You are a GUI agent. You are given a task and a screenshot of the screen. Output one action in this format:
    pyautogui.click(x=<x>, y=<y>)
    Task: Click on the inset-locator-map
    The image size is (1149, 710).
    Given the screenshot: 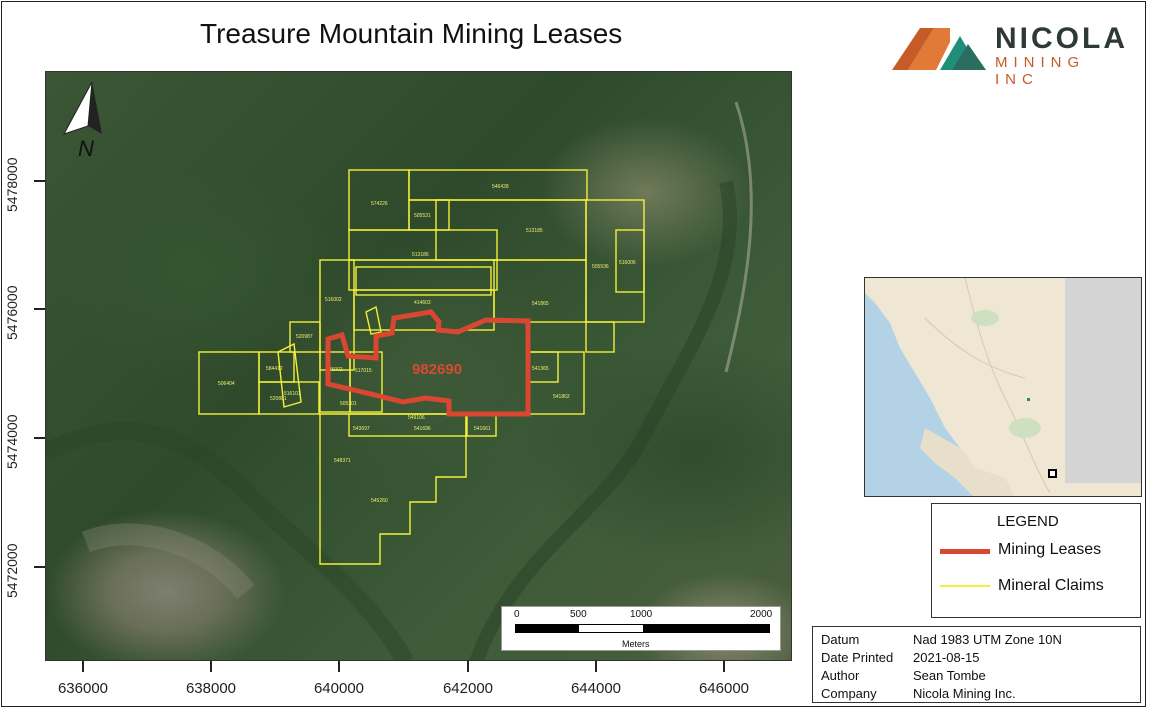 What is the action you would take?
    pyautogui.click(x=1003, y=387)
    